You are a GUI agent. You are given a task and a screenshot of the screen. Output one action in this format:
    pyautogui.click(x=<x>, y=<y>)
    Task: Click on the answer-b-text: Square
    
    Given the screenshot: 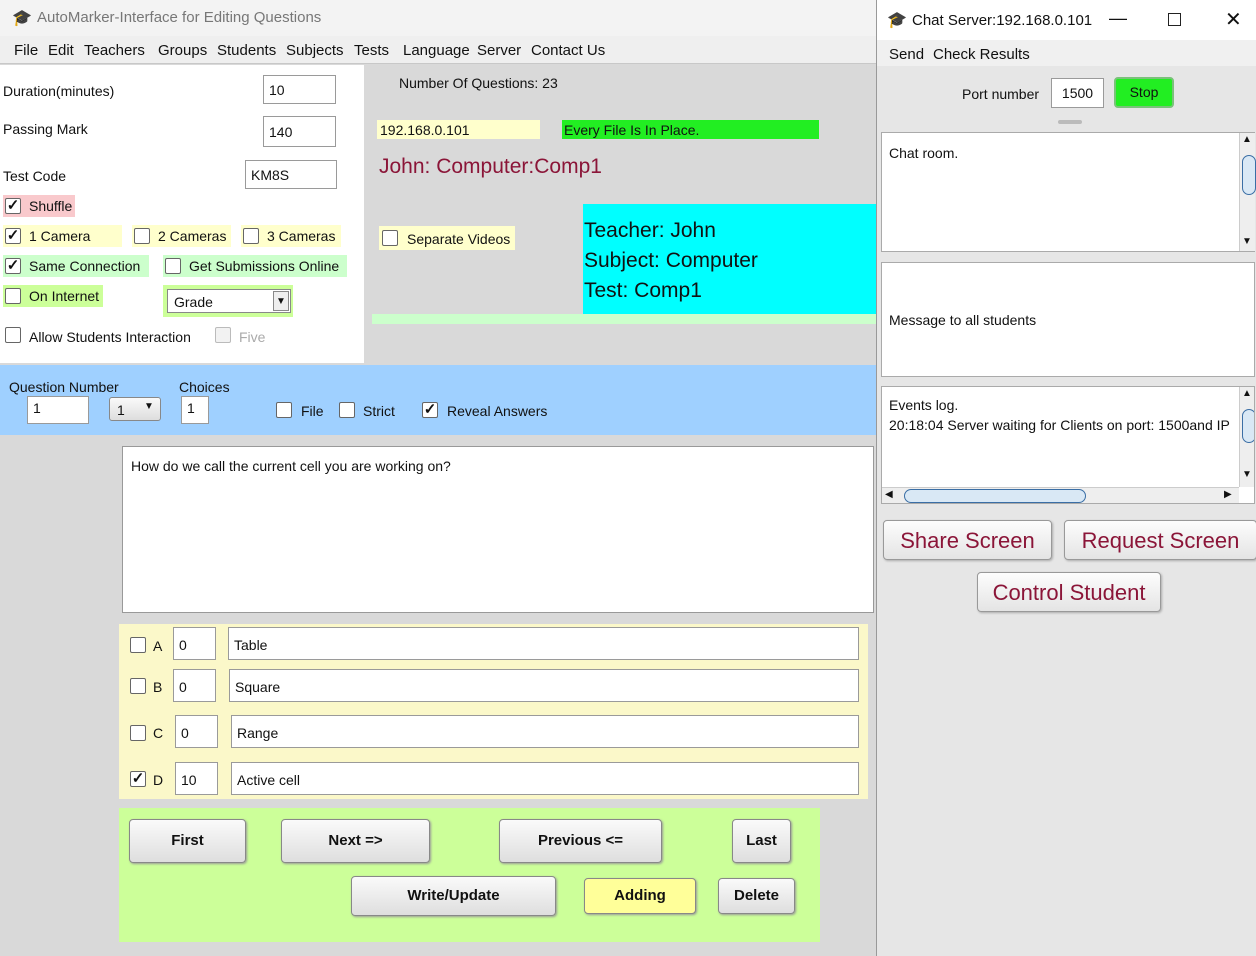 What is the action you would take?
    pyautogui.click(x=544, y=685)
    